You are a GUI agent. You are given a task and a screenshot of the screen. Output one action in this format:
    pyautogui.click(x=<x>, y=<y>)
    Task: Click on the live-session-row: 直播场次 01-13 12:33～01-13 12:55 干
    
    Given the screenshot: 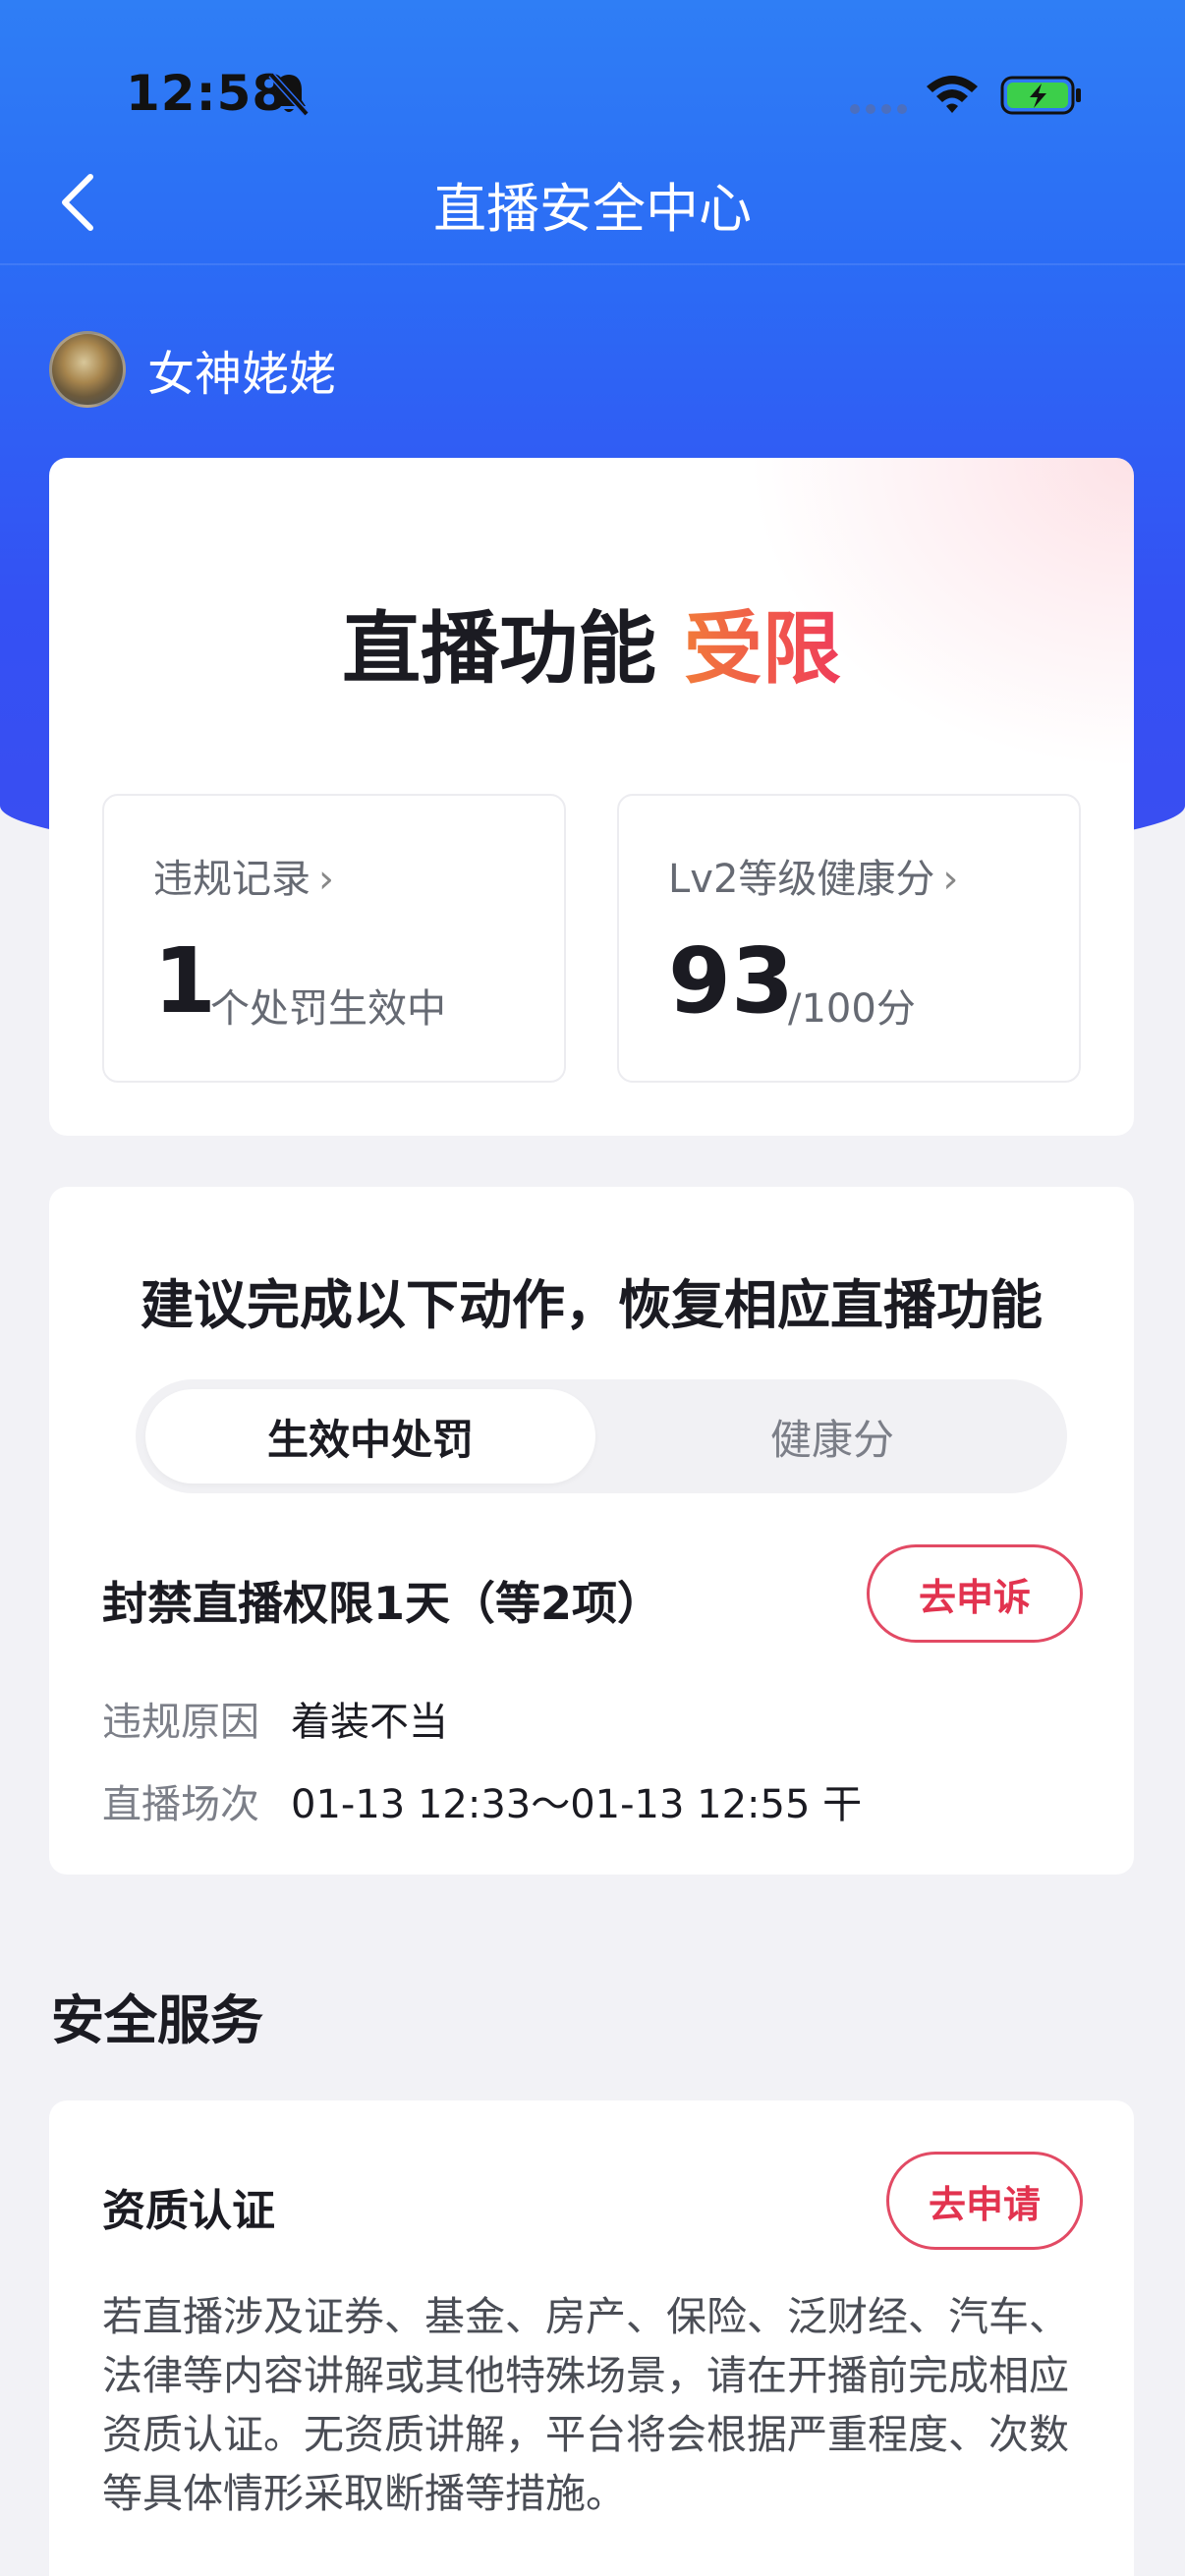 What is the action you would take?
    pyautogui.click(x=482, y=1800)
    